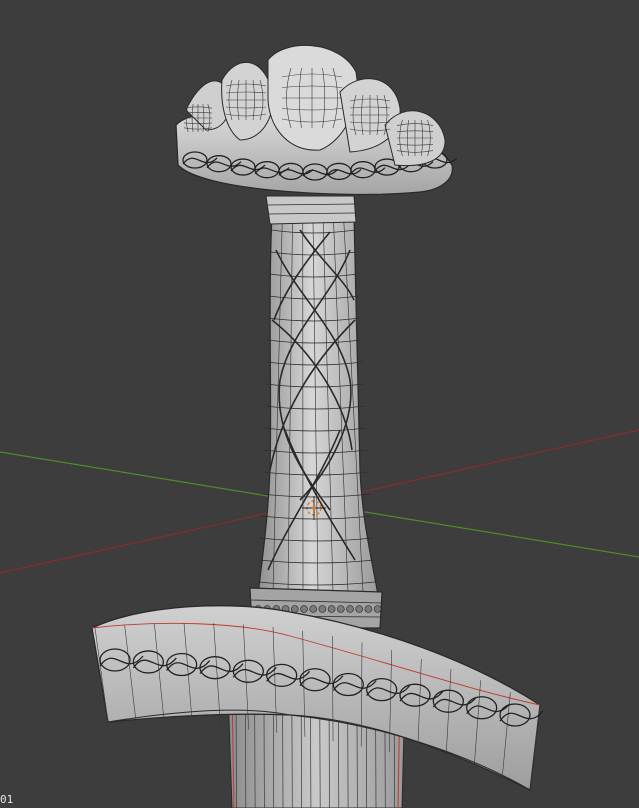 This screenshot has width=639, height=808. I want to click on frame-number-label: 01, so click(7, 799).